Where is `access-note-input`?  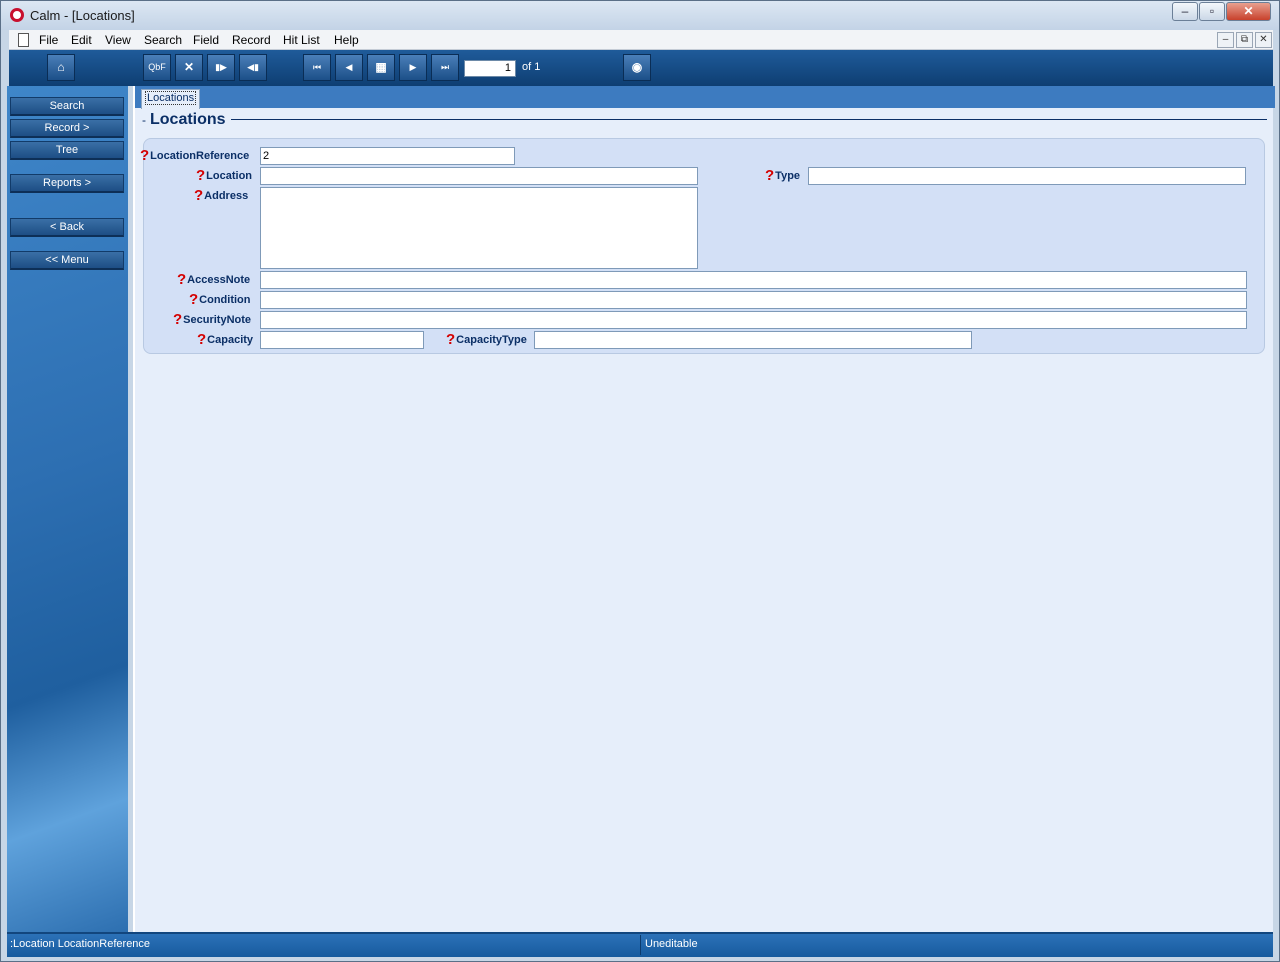
access-note-input is located at coordinates (753, 280).